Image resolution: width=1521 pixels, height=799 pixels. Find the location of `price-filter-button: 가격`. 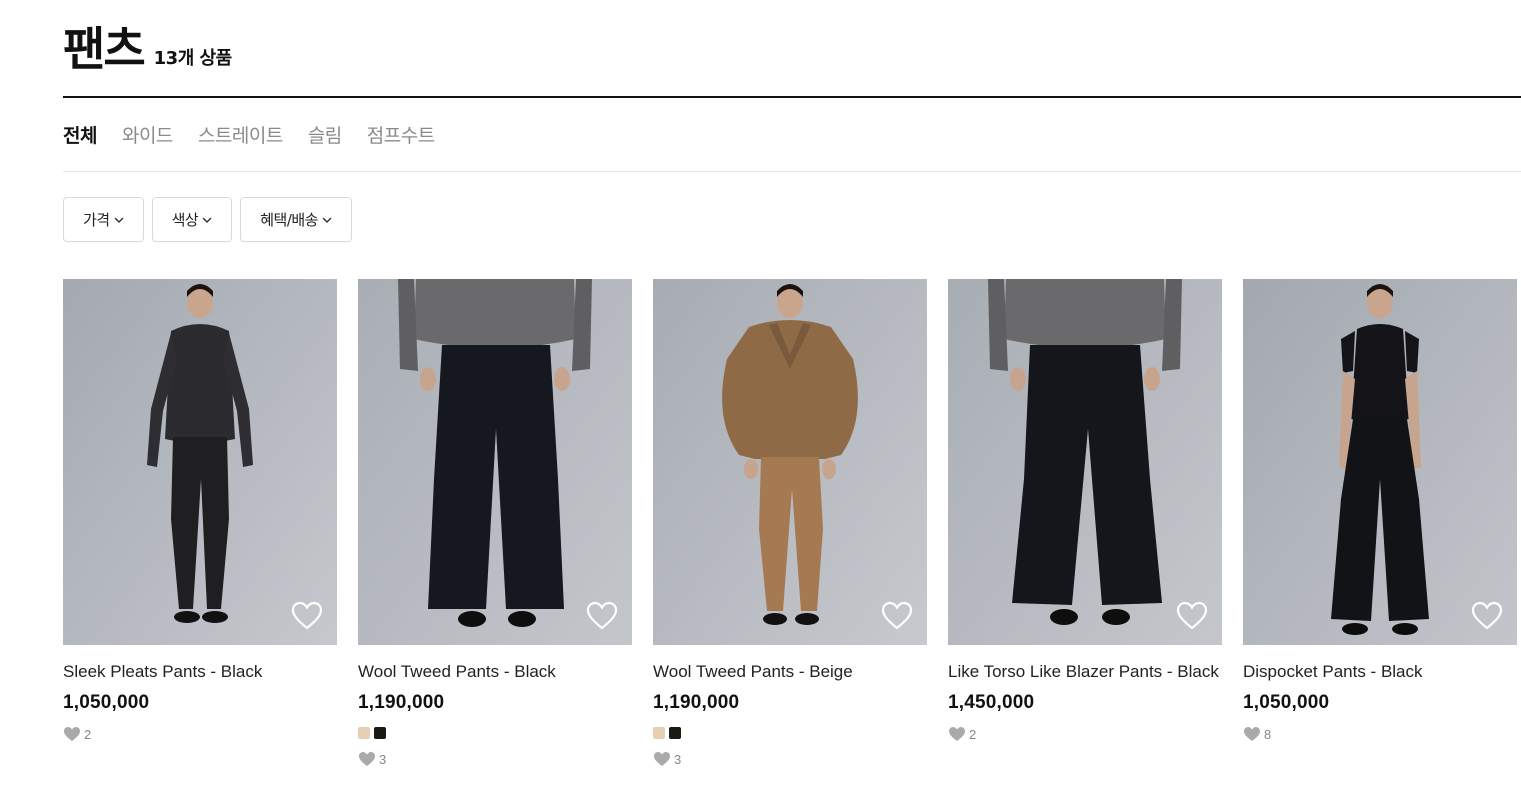

price-filter-button: 가격 is located at coordinates (103, 219).